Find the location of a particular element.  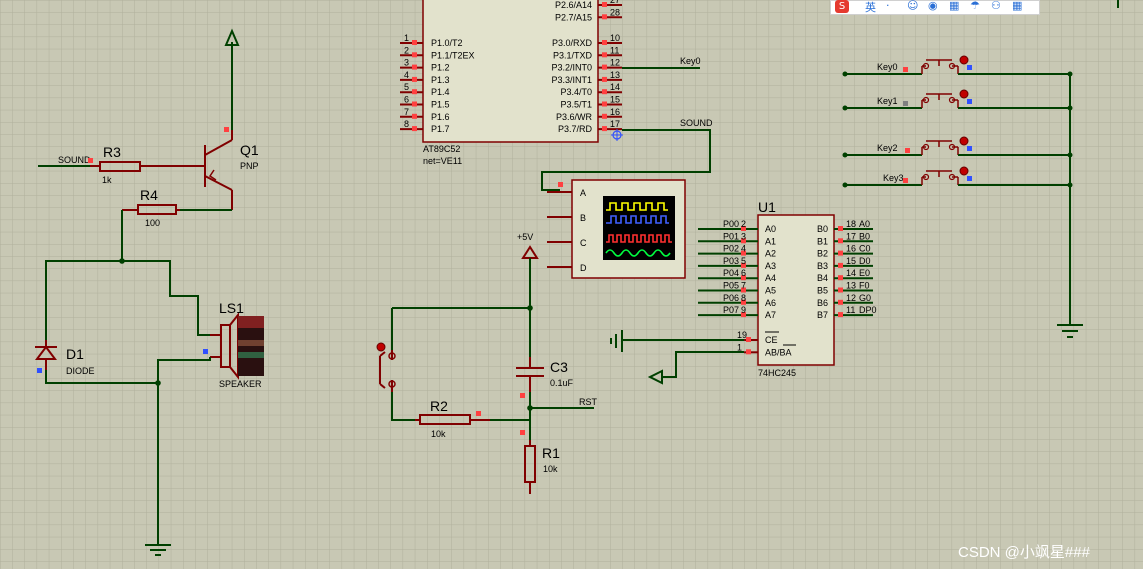

key-label: Key2 is located at coordinates (887, 148).